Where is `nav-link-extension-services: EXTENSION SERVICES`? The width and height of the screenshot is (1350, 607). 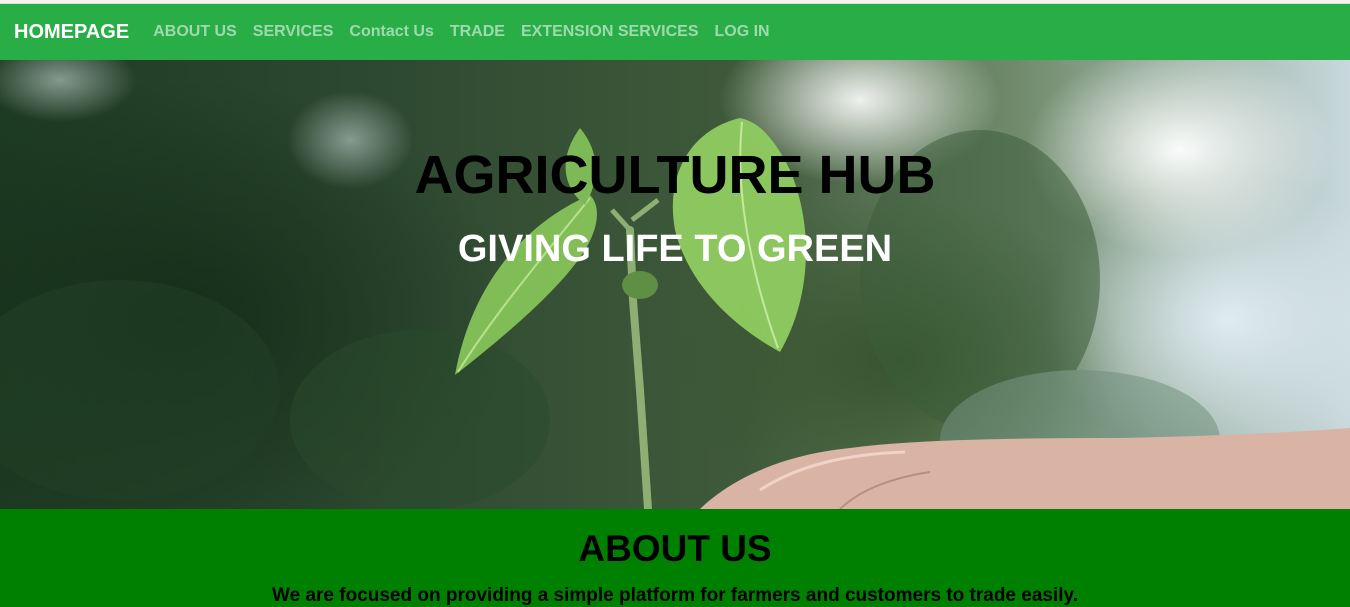 nav-link-extension-services: EXTENSION SERVICES is located at coordinates (610, 32).